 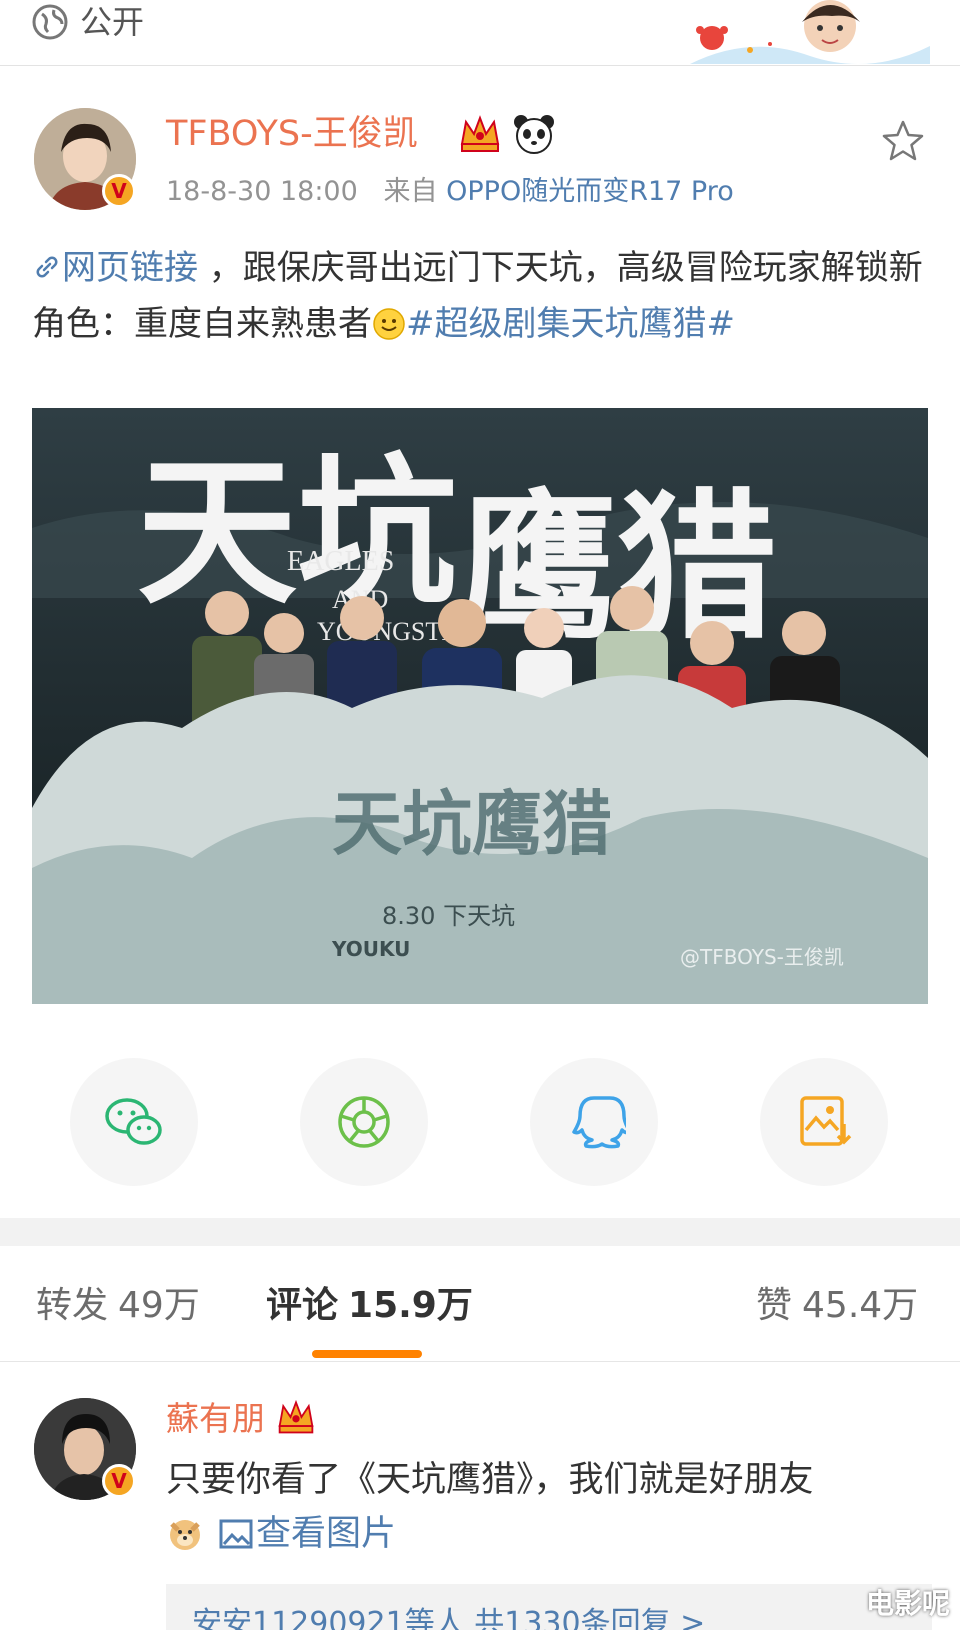 What do you see at coordinates (490, 1480) in the screenshot?
I see `comment-text: 只要你看了《天坑鹰猎》，我们就是好朋友` at bounding box center [490, 1480].